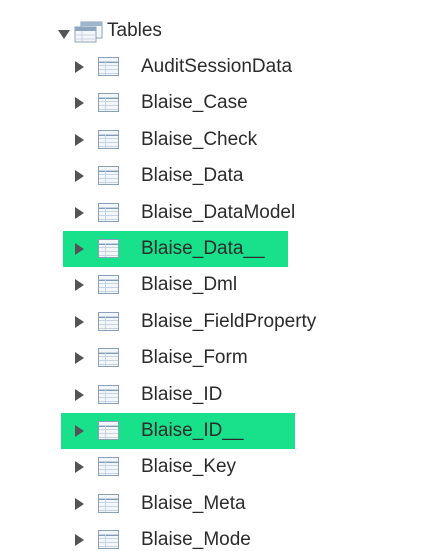 Image resolution: width=429 pixels, height=551 pixels. Describe the element at coordinates (189, 467) in the screenshot. I see `table-name-label: Blaise_Key` at that location.